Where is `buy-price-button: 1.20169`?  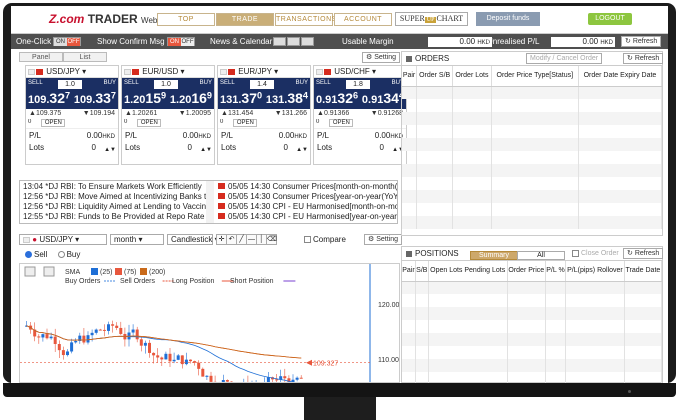
buy-price-button: 1.20169 is located at coordinates (191, 98).